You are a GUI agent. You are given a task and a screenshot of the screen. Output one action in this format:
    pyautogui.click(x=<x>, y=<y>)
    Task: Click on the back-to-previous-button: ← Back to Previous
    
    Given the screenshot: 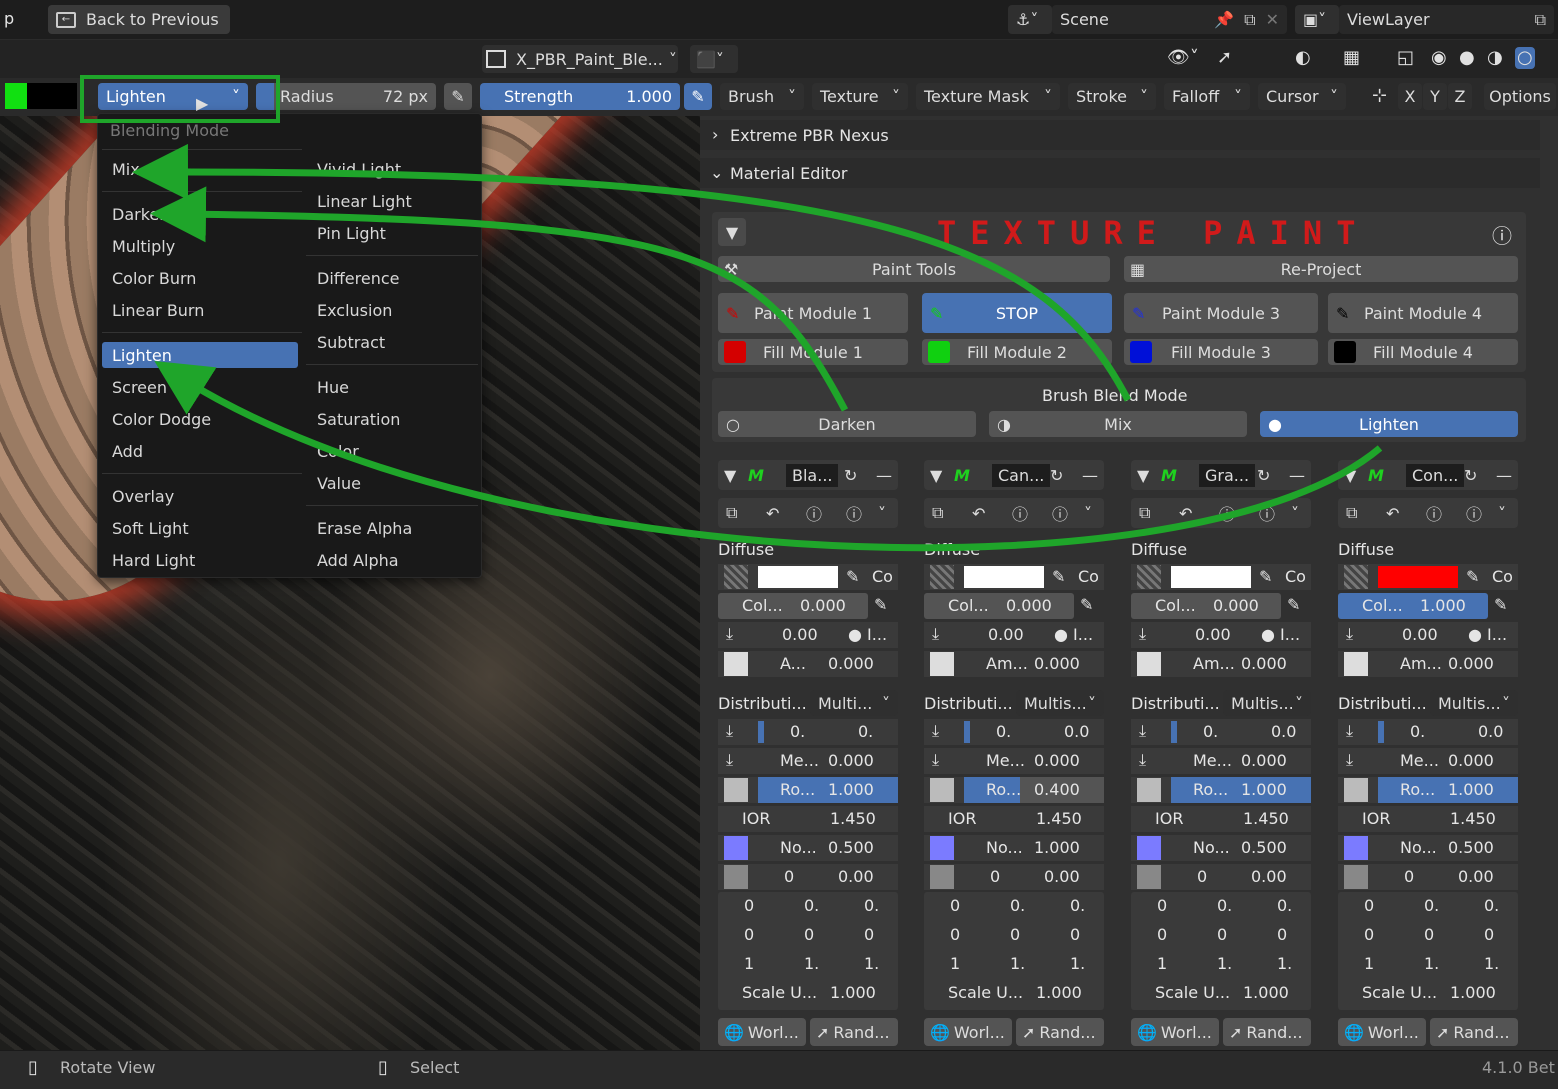 What is the action you would take?
    pyautogui.click(x=139, y=19)
    